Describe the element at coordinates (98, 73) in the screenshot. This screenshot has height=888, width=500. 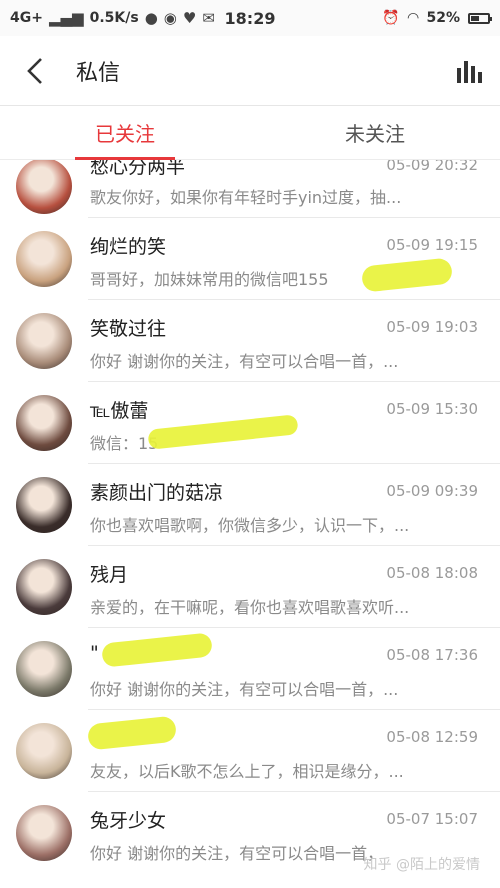
I see `page-title: 私信` at that location.